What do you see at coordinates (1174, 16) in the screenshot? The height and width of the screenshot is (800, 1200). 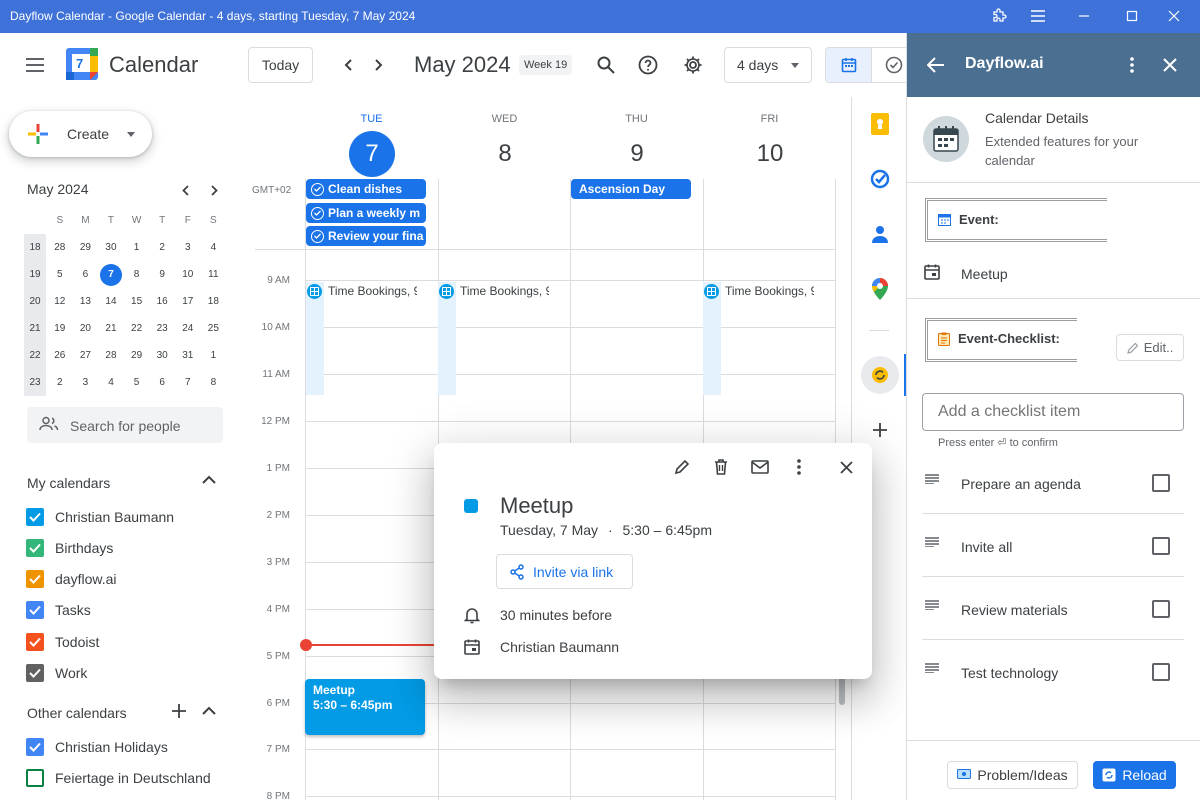 I see `close-window-button` at bounding box center [1174, 16].